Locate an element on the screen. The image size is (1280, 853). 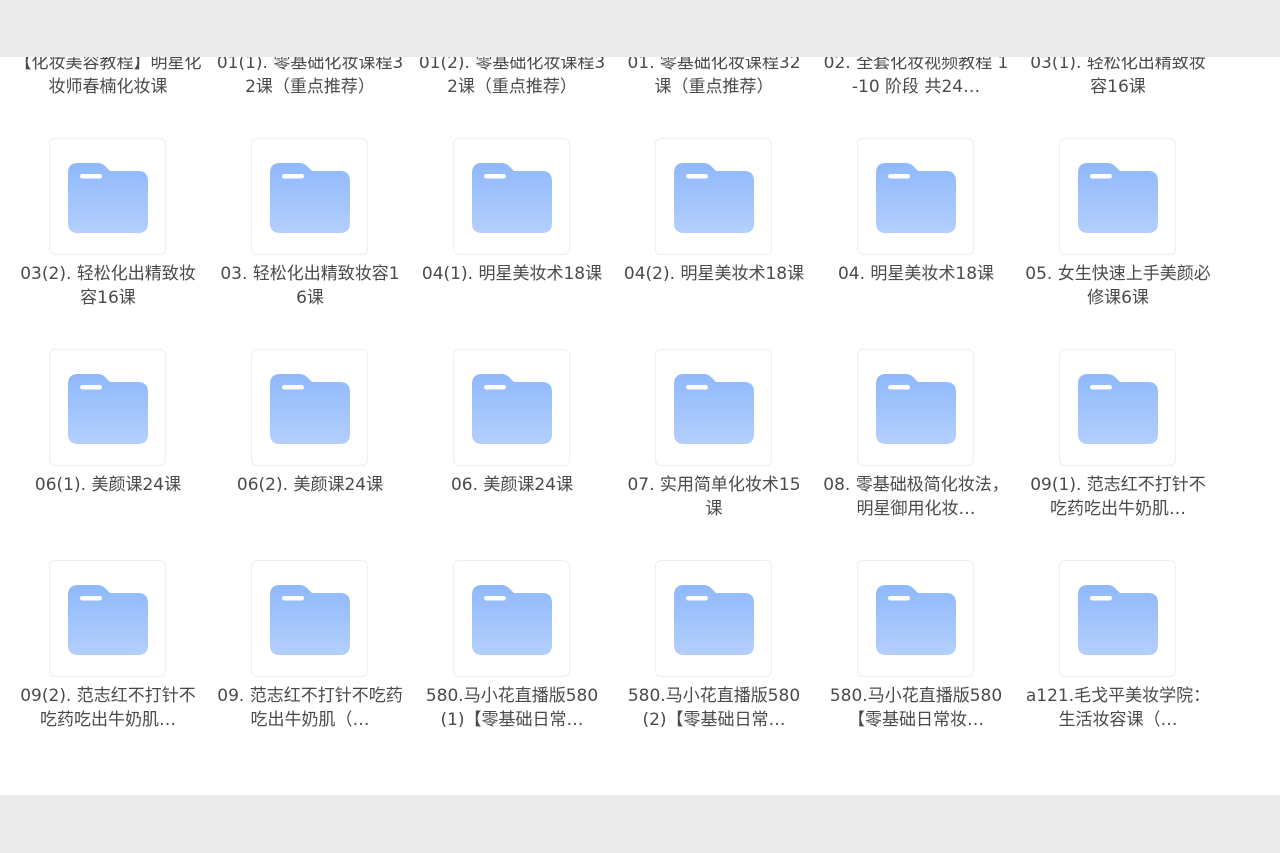
folder-name: 01(1). 零基础化妆课程32课（重点推荐） is located at coordinates (310, 78).